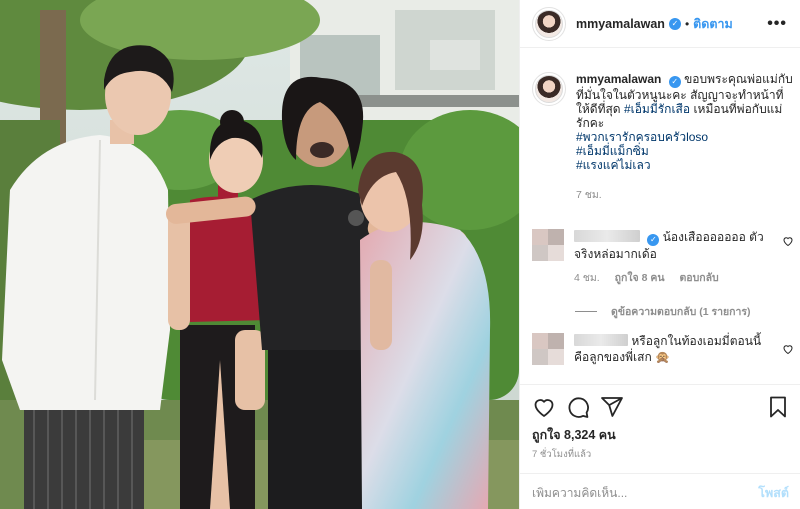 This screenshot has height=509, width=800. Describe the element at coordinates (578, 407) in the screenshot. I see `comment-icon` at that location.